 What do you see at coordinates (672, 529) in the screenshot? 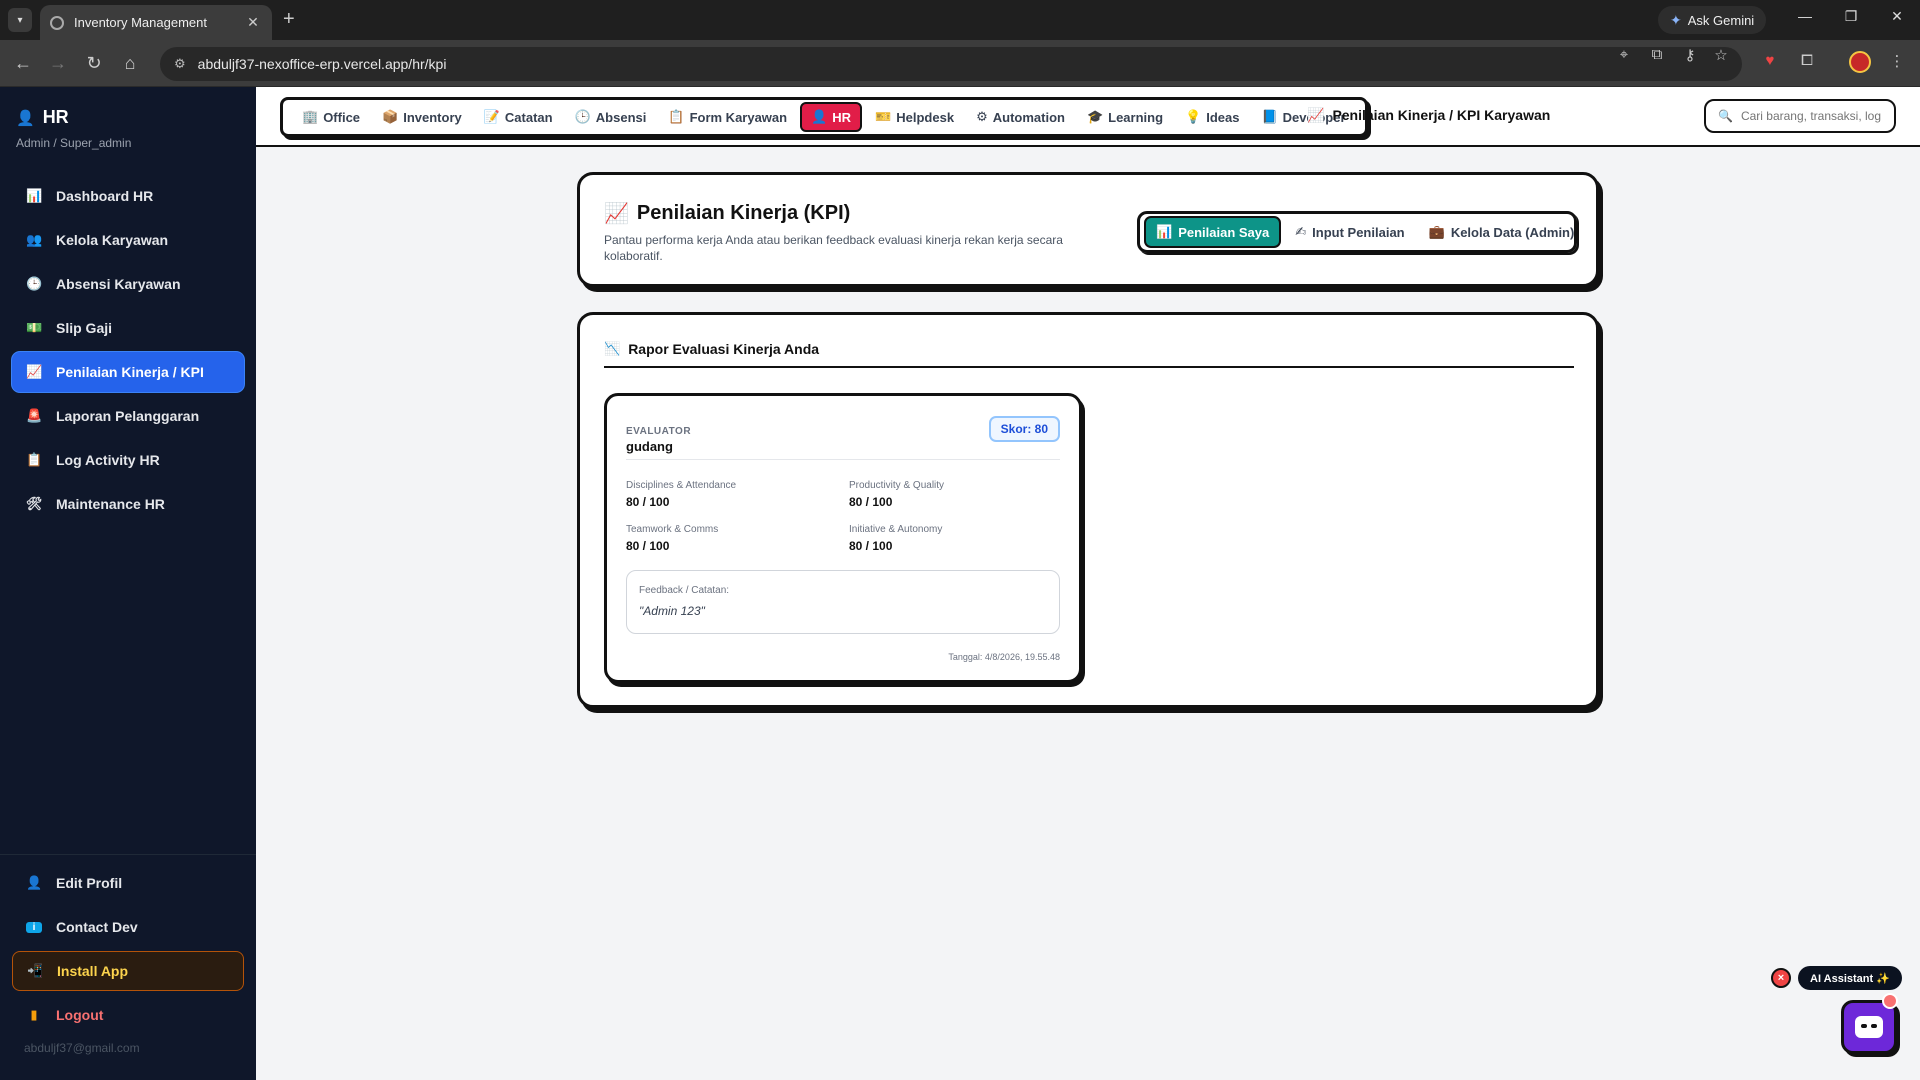
I see `metric-label: Teamwork & Comms` at bounding box center [672, 529].